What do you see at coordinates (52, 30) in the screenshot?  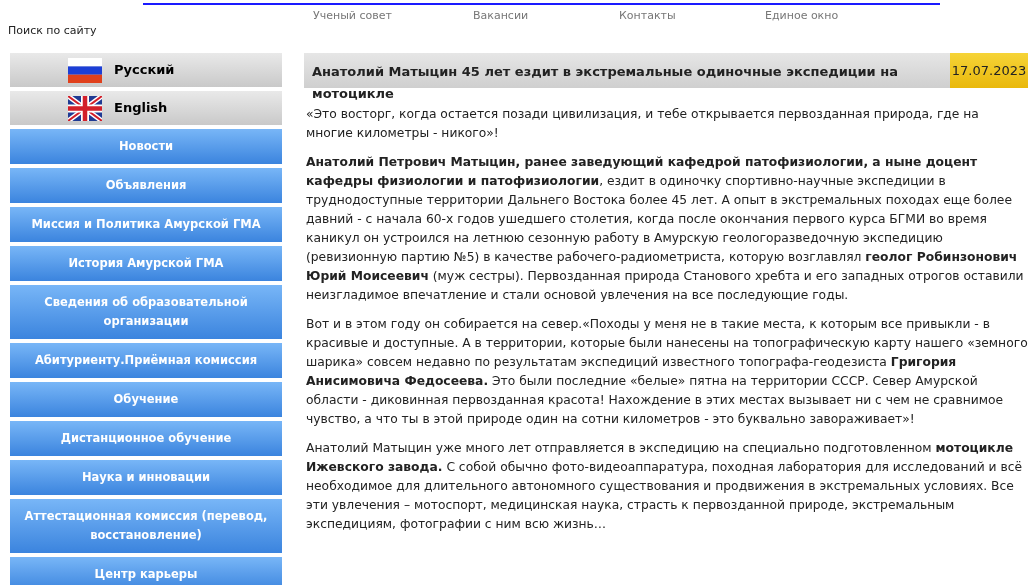 I see `search-label: Поиск по сайту` at bounding box center [52, 30].